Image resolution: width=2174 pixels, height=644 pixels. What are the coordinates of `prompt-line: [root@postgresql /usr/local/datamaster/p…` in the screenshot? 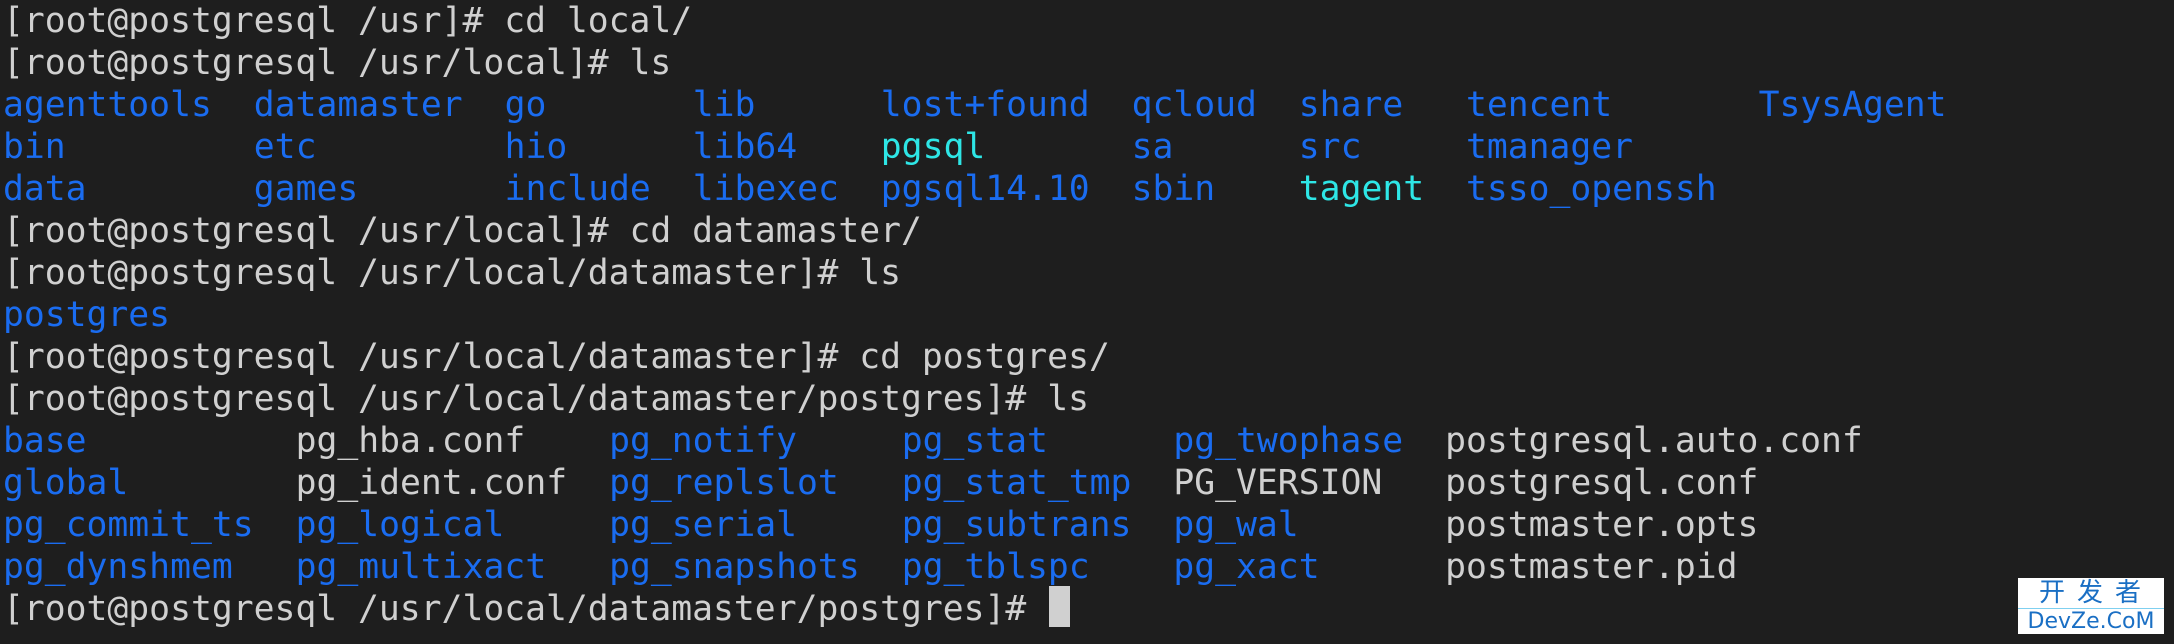 It's located at (546, 399).